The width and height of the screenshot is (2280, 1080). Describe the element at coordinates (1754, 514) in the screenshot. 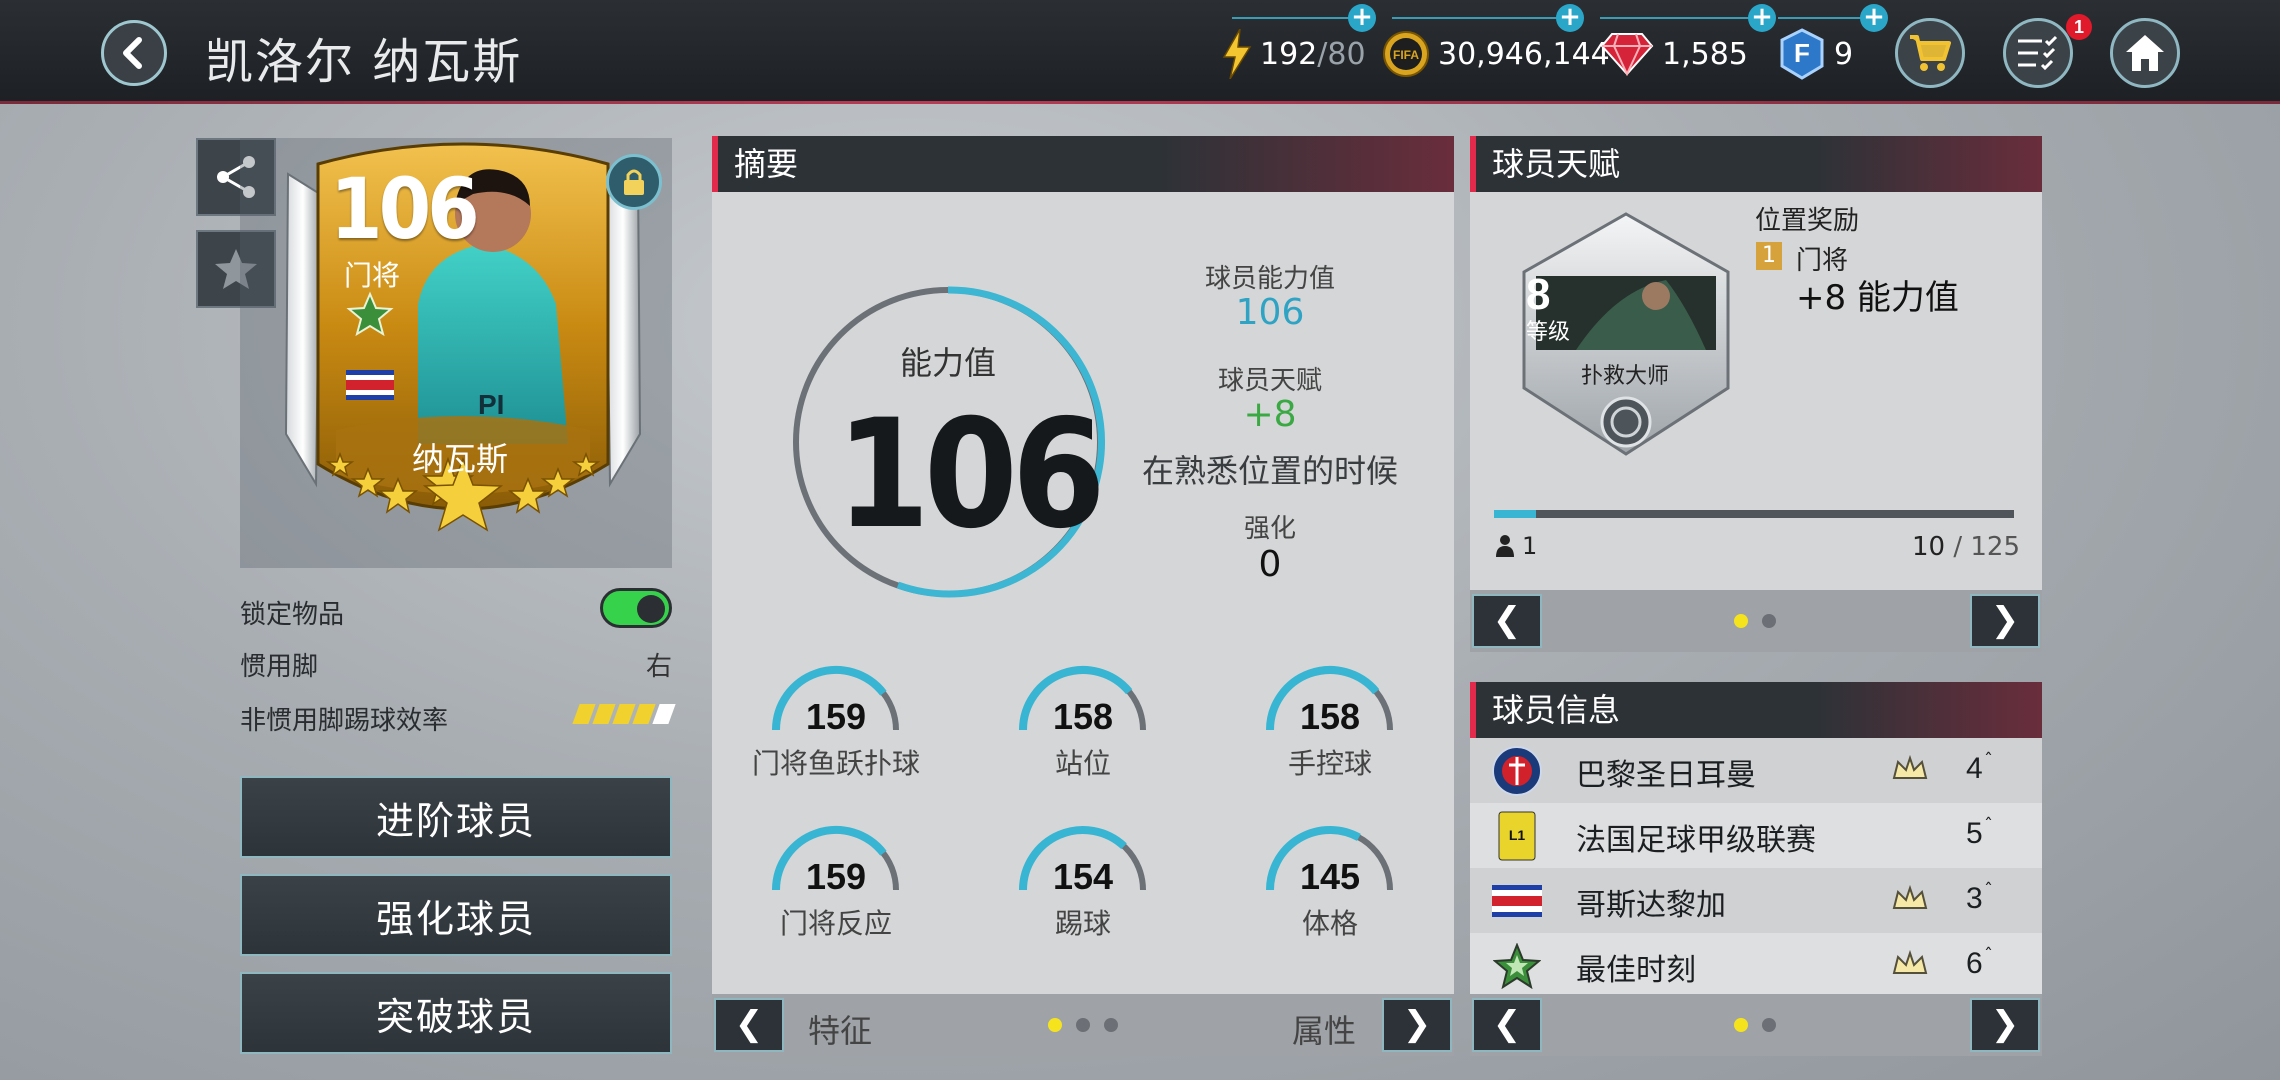

I see `talent-progress-bar` at that location.